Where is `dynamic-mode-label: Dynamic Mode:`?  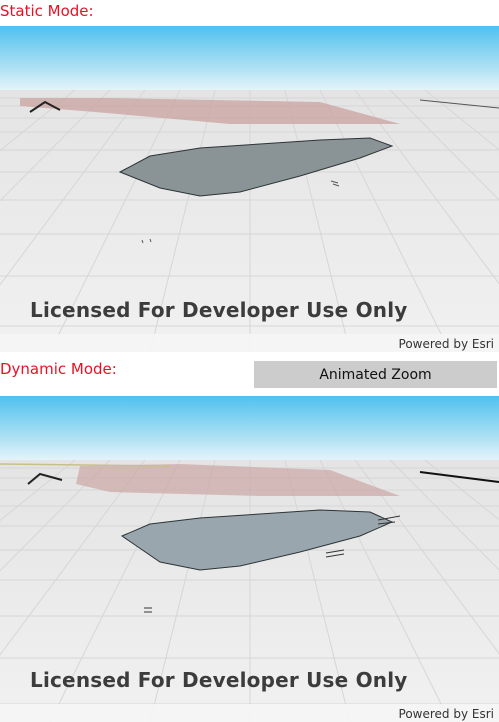
dynamic-mode-label: Dynamic Mode: is located at coordinates (58, 369).